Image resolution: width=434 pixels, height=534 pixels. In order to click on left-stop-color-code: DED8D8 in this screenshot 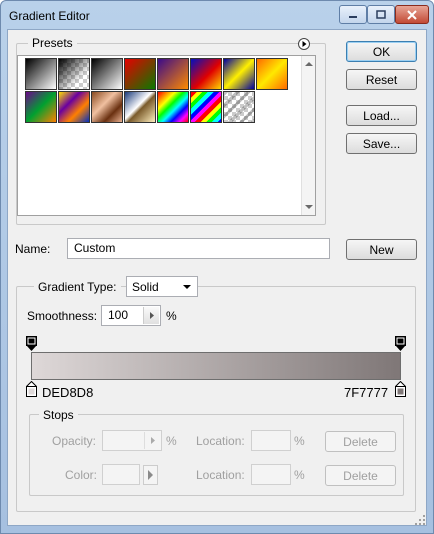, I will do `click(68, 392)`.